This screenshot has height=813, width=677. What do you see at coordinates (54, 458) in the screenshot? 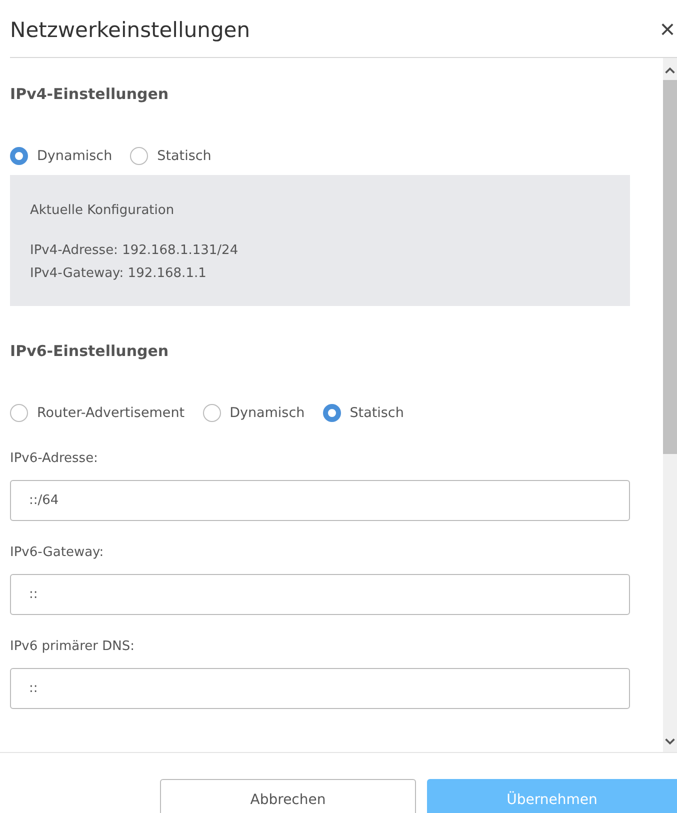
I see `field-label: IPv6-Adresse:` at bounding box center [54, 458].